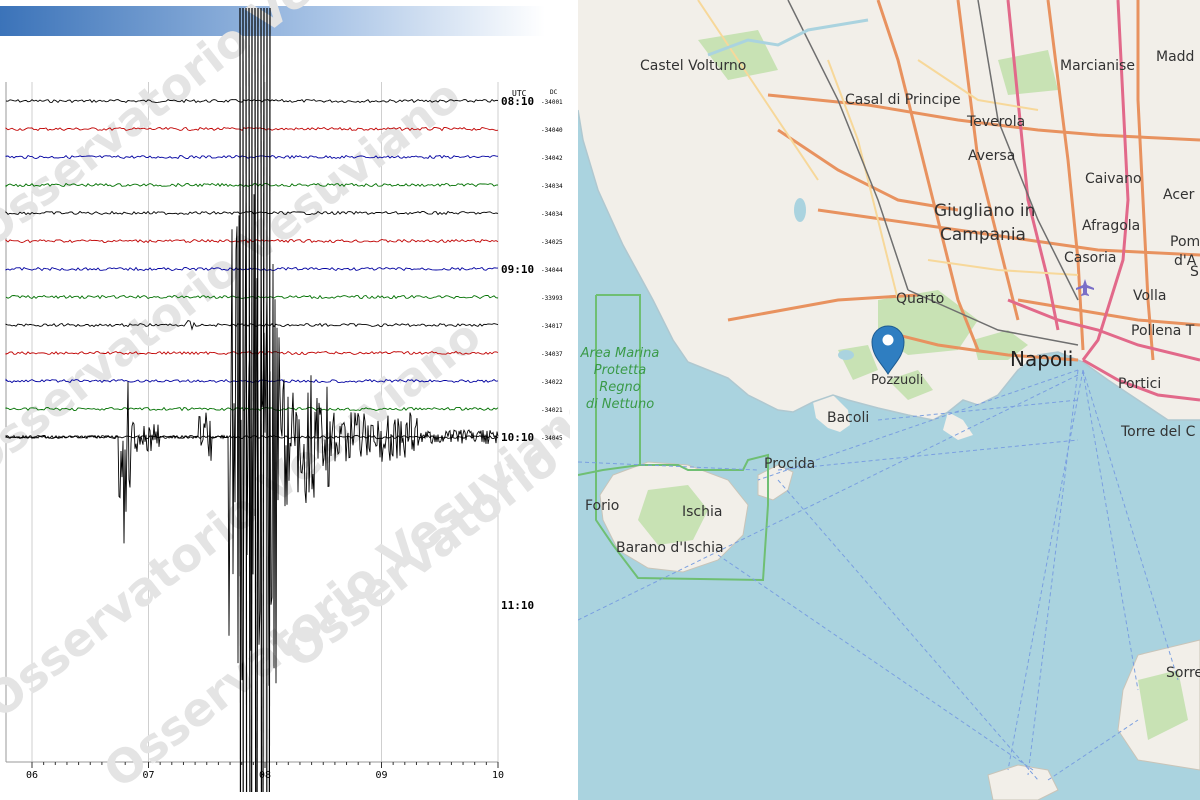  What do you see at coordinates (1163, 331) in the screenshot?
I see `label-pollena: Pollena T` at bounding box center [1163, 331].